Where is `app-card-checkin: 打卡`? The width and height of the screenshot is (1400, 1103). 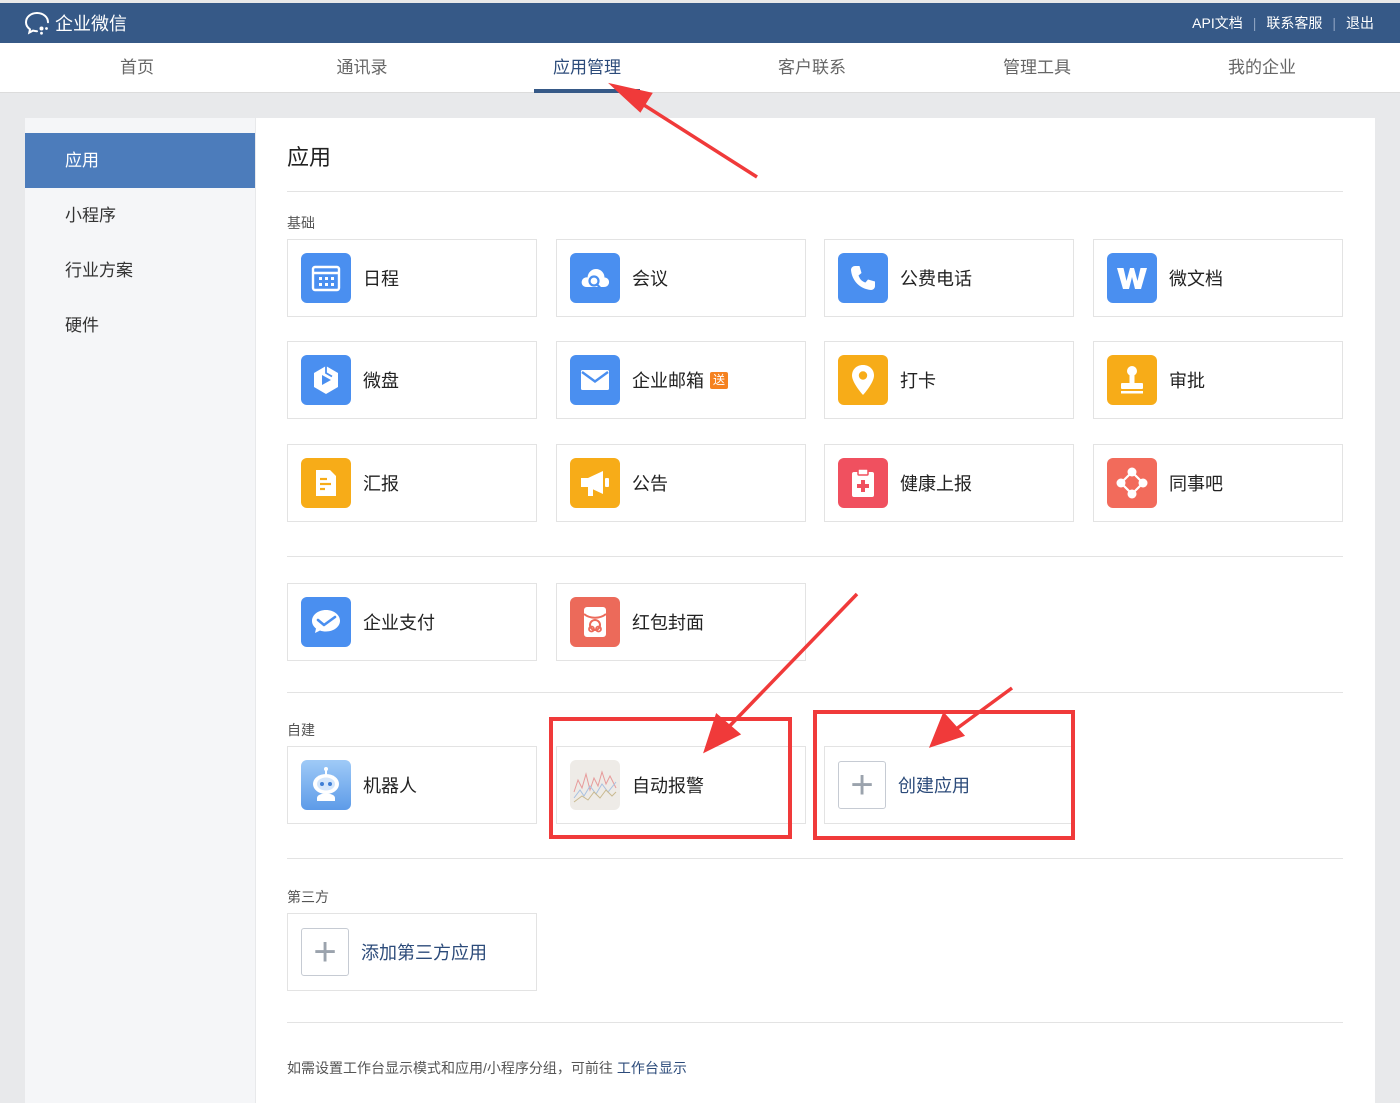 app-card-checkin: 打卡 is located at coordinates (949, 380).